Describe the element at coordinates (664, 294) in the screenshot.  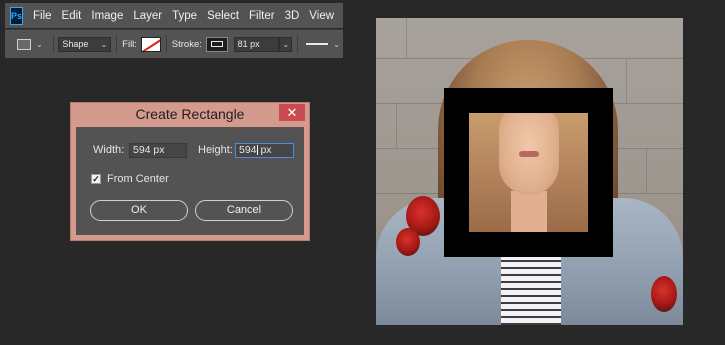
I see `rose-patch-right` at that location.